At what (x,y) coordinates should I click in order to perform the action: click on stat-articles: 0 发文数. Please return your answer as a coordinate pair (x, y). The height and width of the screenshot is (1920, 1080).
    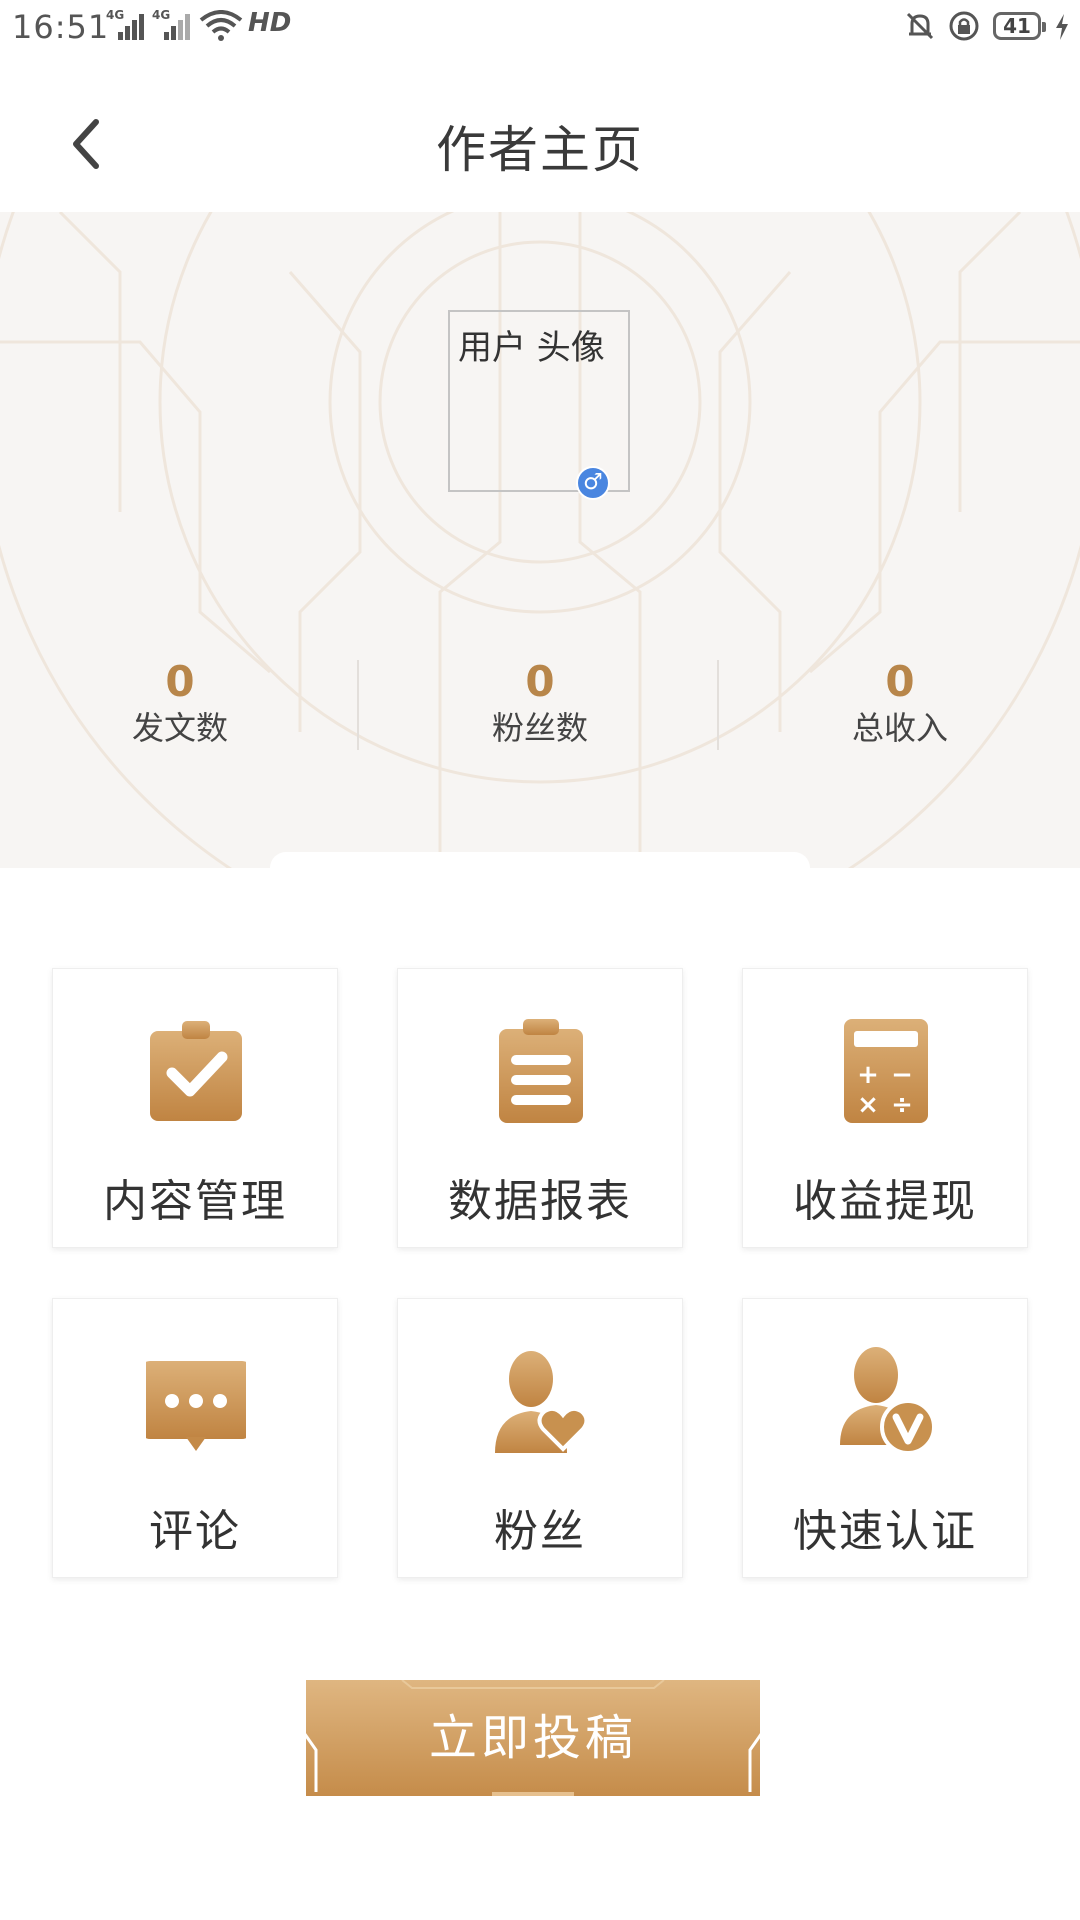
    Looking at the image, I should click on (180, 704).